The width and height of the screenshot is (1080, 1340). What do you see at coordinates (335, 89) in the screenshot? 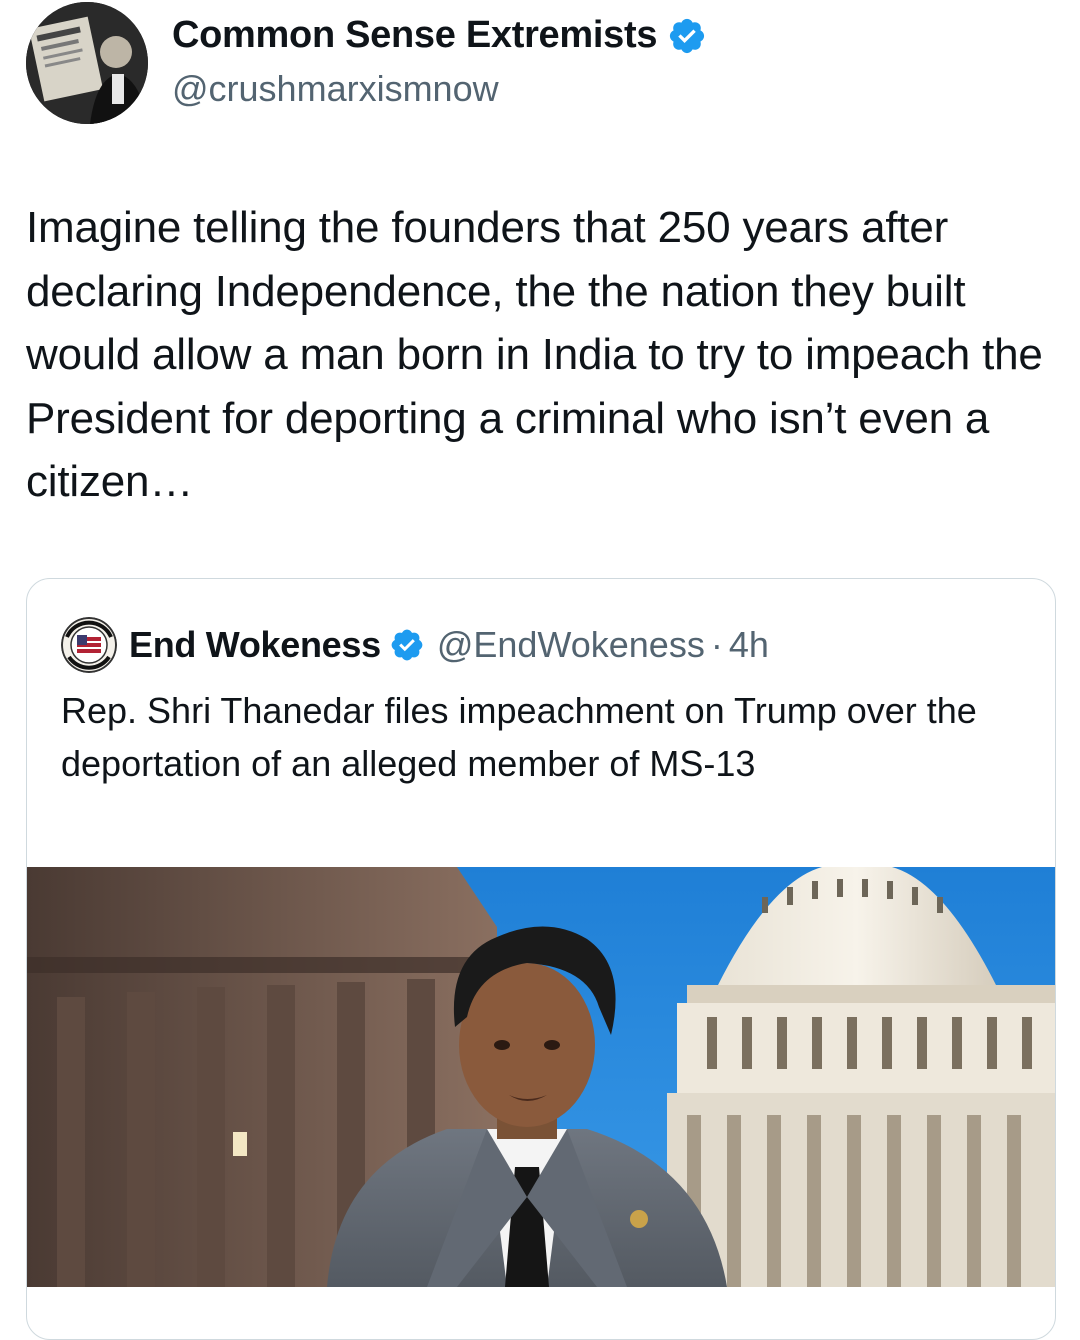
I see `author-handle: @crushmarxismnow` at bounding box center [335, 89].